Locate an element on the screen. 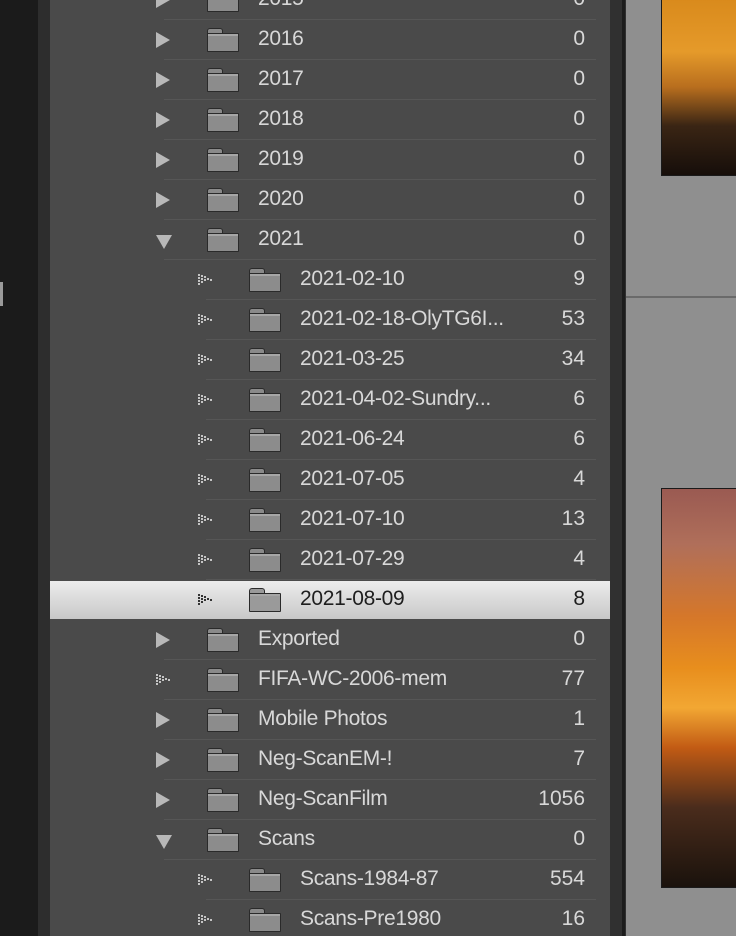 This screenshot has height=936, width=736. folder-row-selected: 2021-08-09 8 is located at coordinates (330, 600).